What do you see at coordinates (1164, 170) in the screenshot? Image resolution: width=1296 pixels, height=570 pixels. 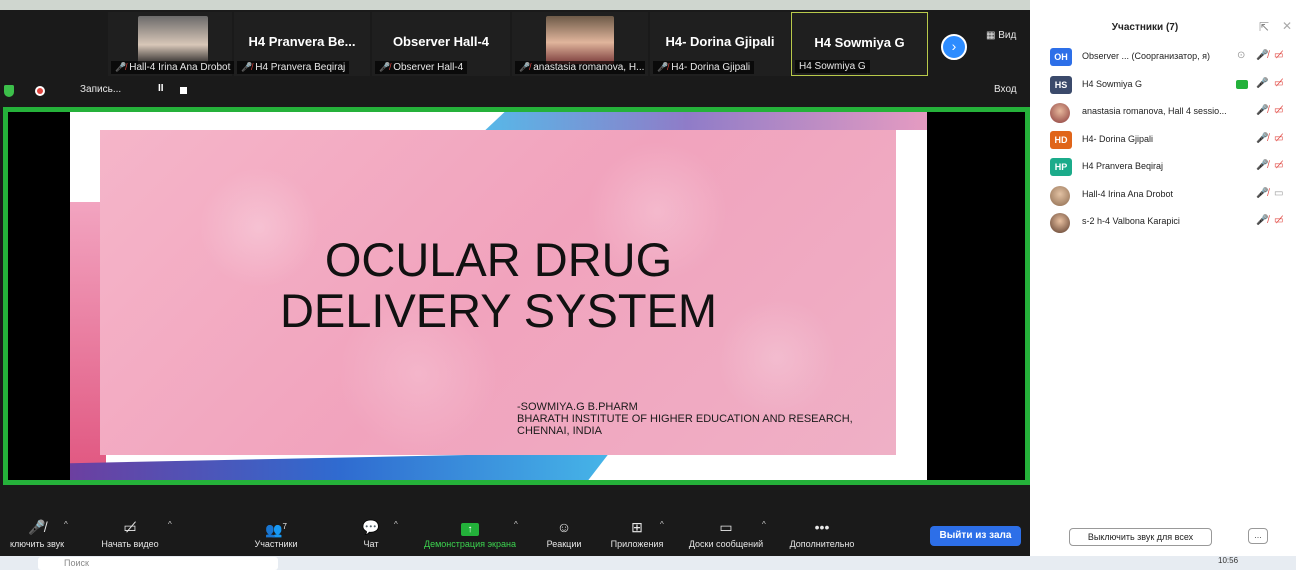 I see `participant-row: HP H4 Pranvera Beqiraj 🎤̸ ▭̸` at bounding box center [1164, 170].